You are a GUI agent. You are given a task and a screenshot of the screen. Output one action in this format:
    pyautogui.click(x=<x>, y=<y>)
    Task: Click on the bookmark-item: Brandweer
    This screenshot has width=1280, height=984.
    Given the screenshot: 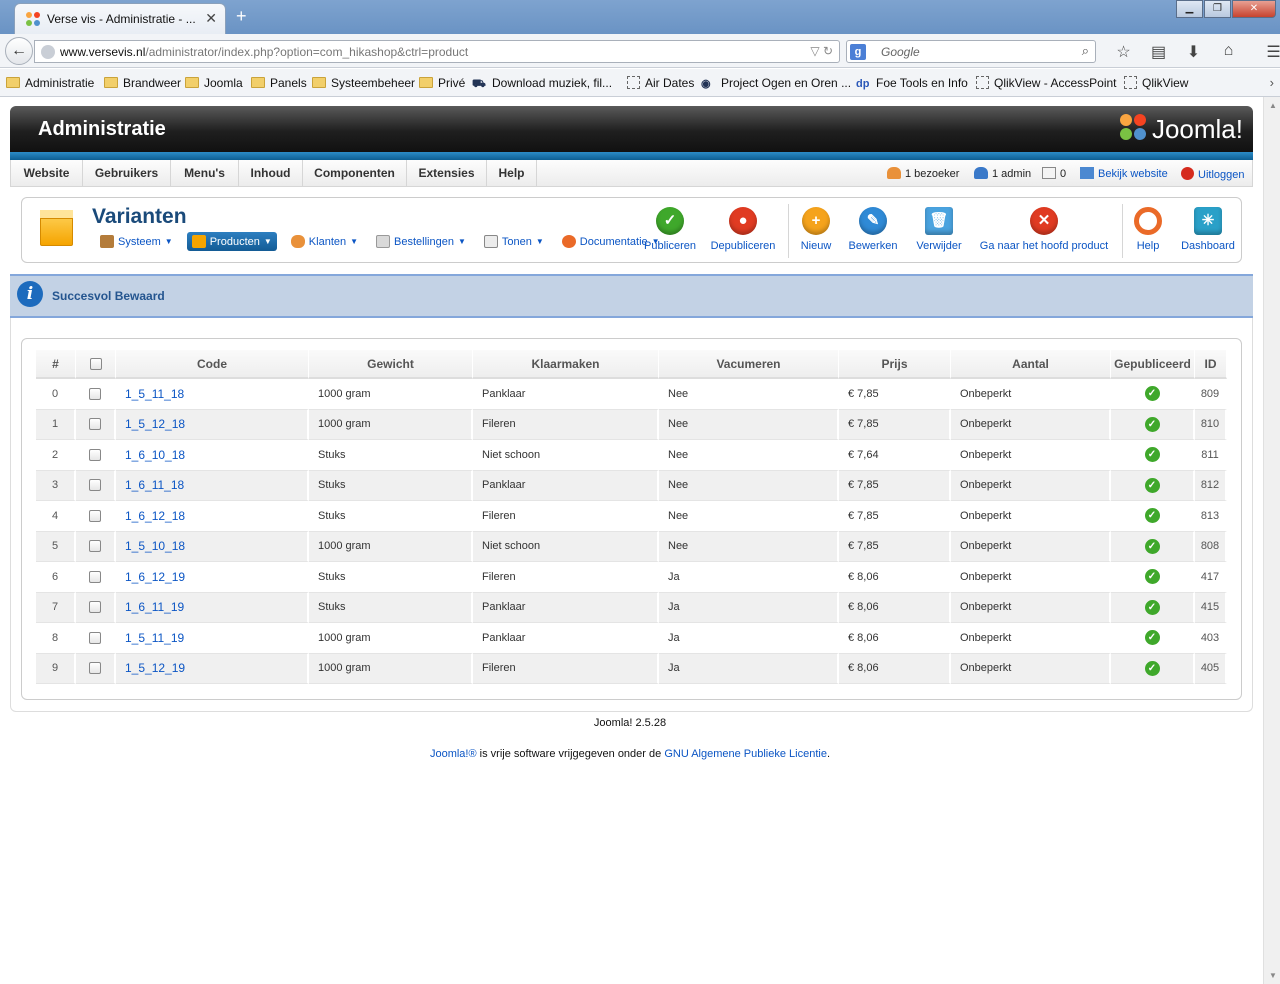 What is the action you would take?
    pyautogui.click(x=142, y=83)
    